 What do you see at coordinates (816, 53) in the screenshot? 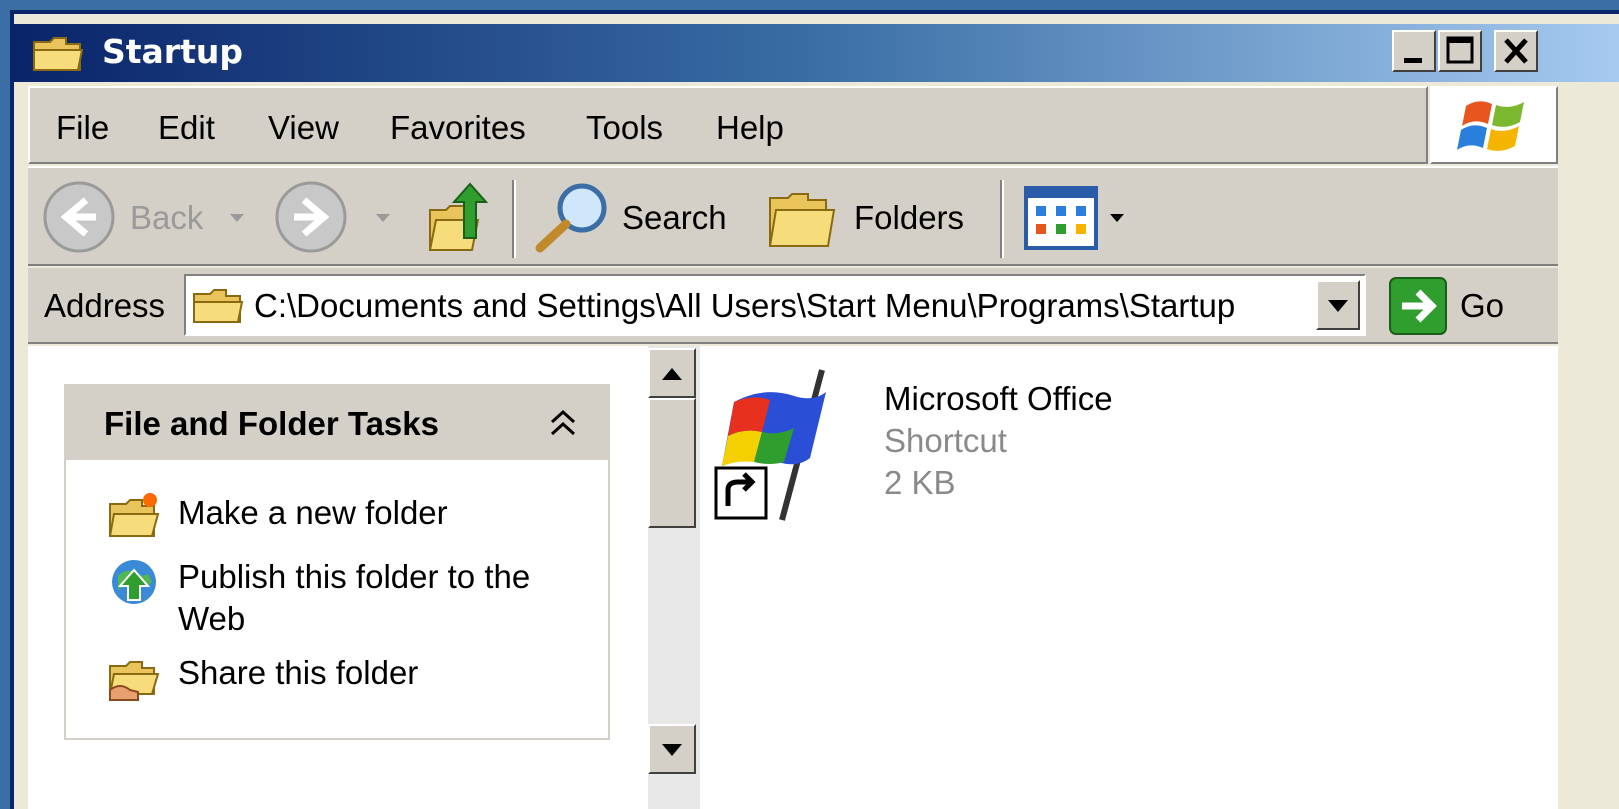
I see `title-bar: Startup` at bounding box center [816, 53].